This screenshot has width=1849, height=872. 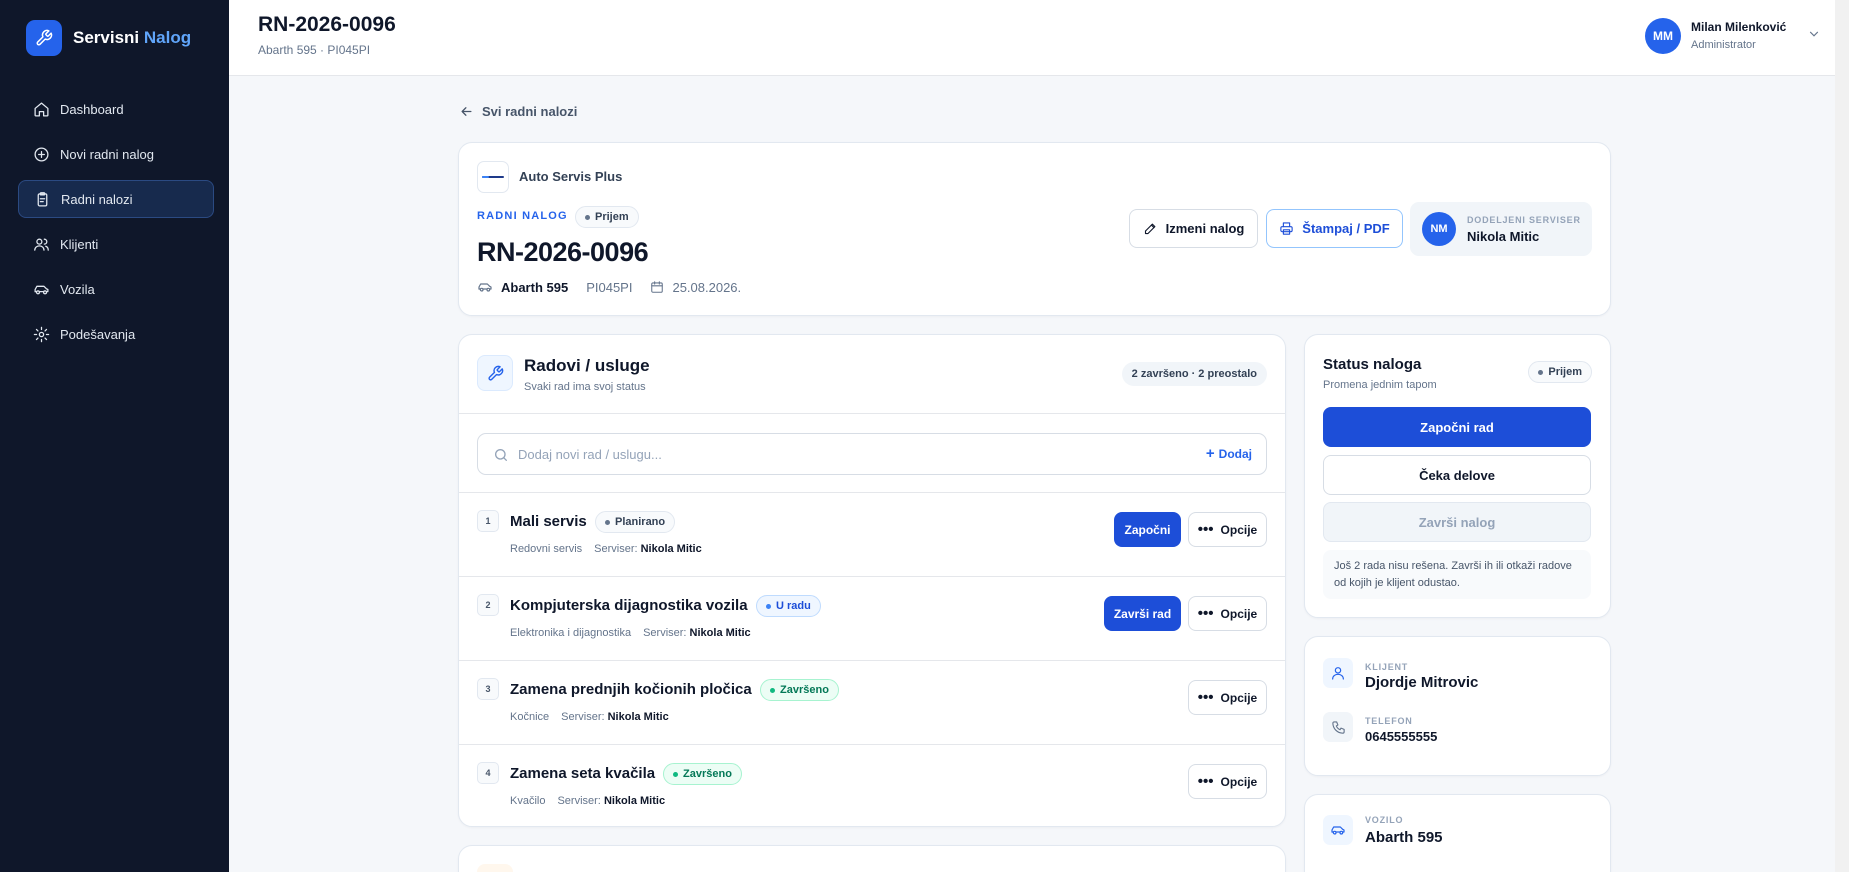 What do you see at coordinates (1663, 36) in the screenshot?
I see `avatar: MM` at bounding box center [1663, 36].